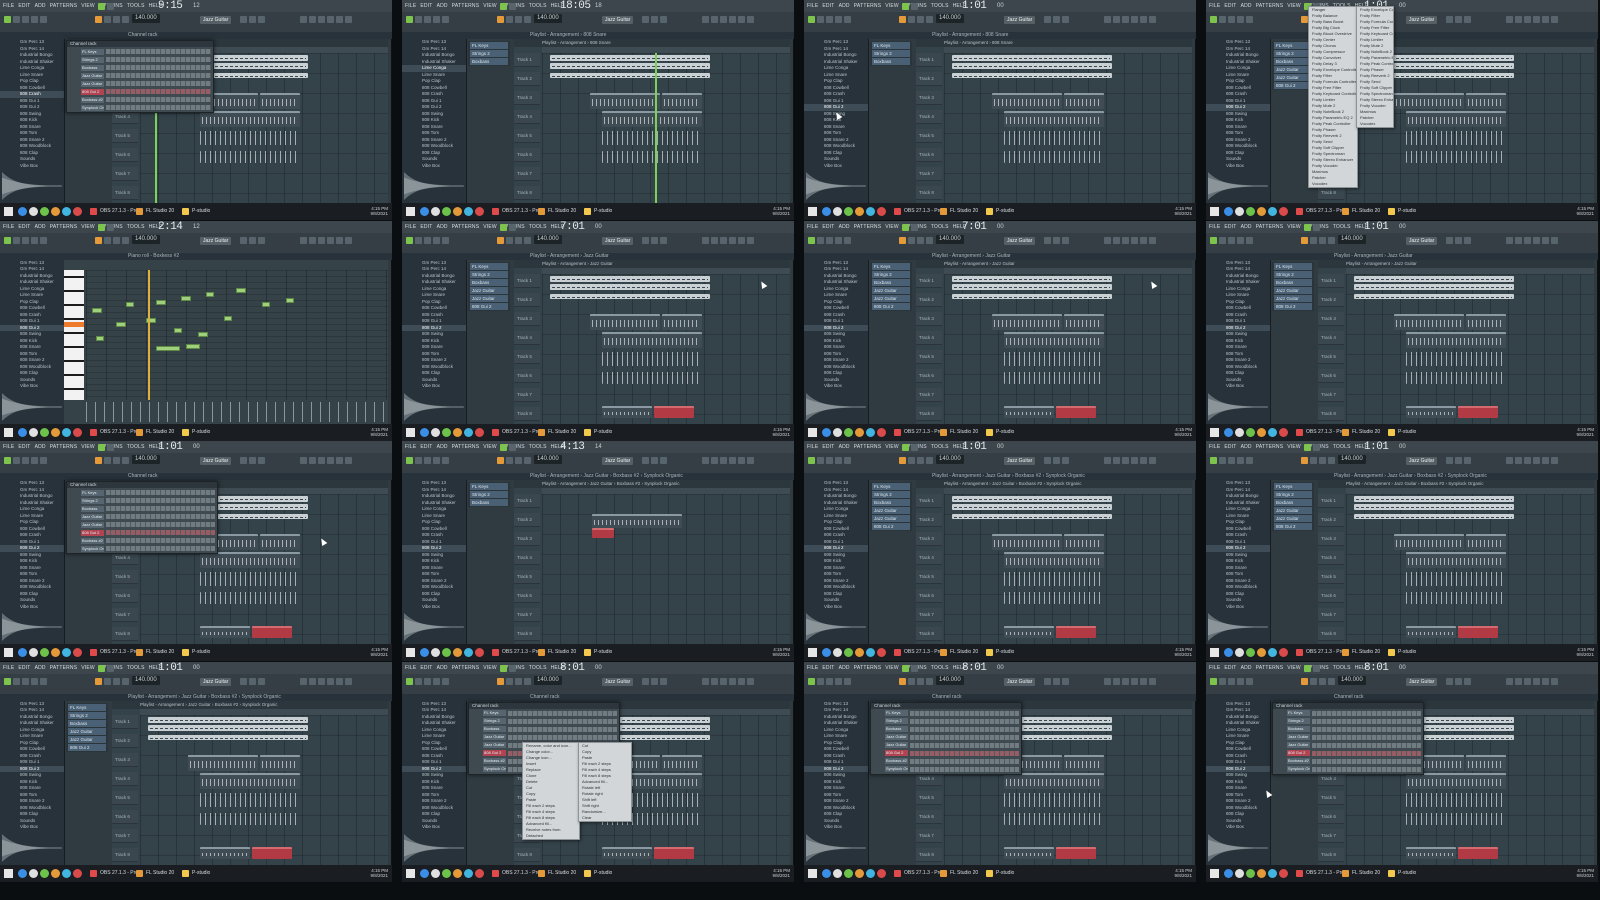 The image size is (1600, 900). Describe the element at coordinates (24, 6) in the screenshot. I see `menu-item-edit: EDIT` at that location.